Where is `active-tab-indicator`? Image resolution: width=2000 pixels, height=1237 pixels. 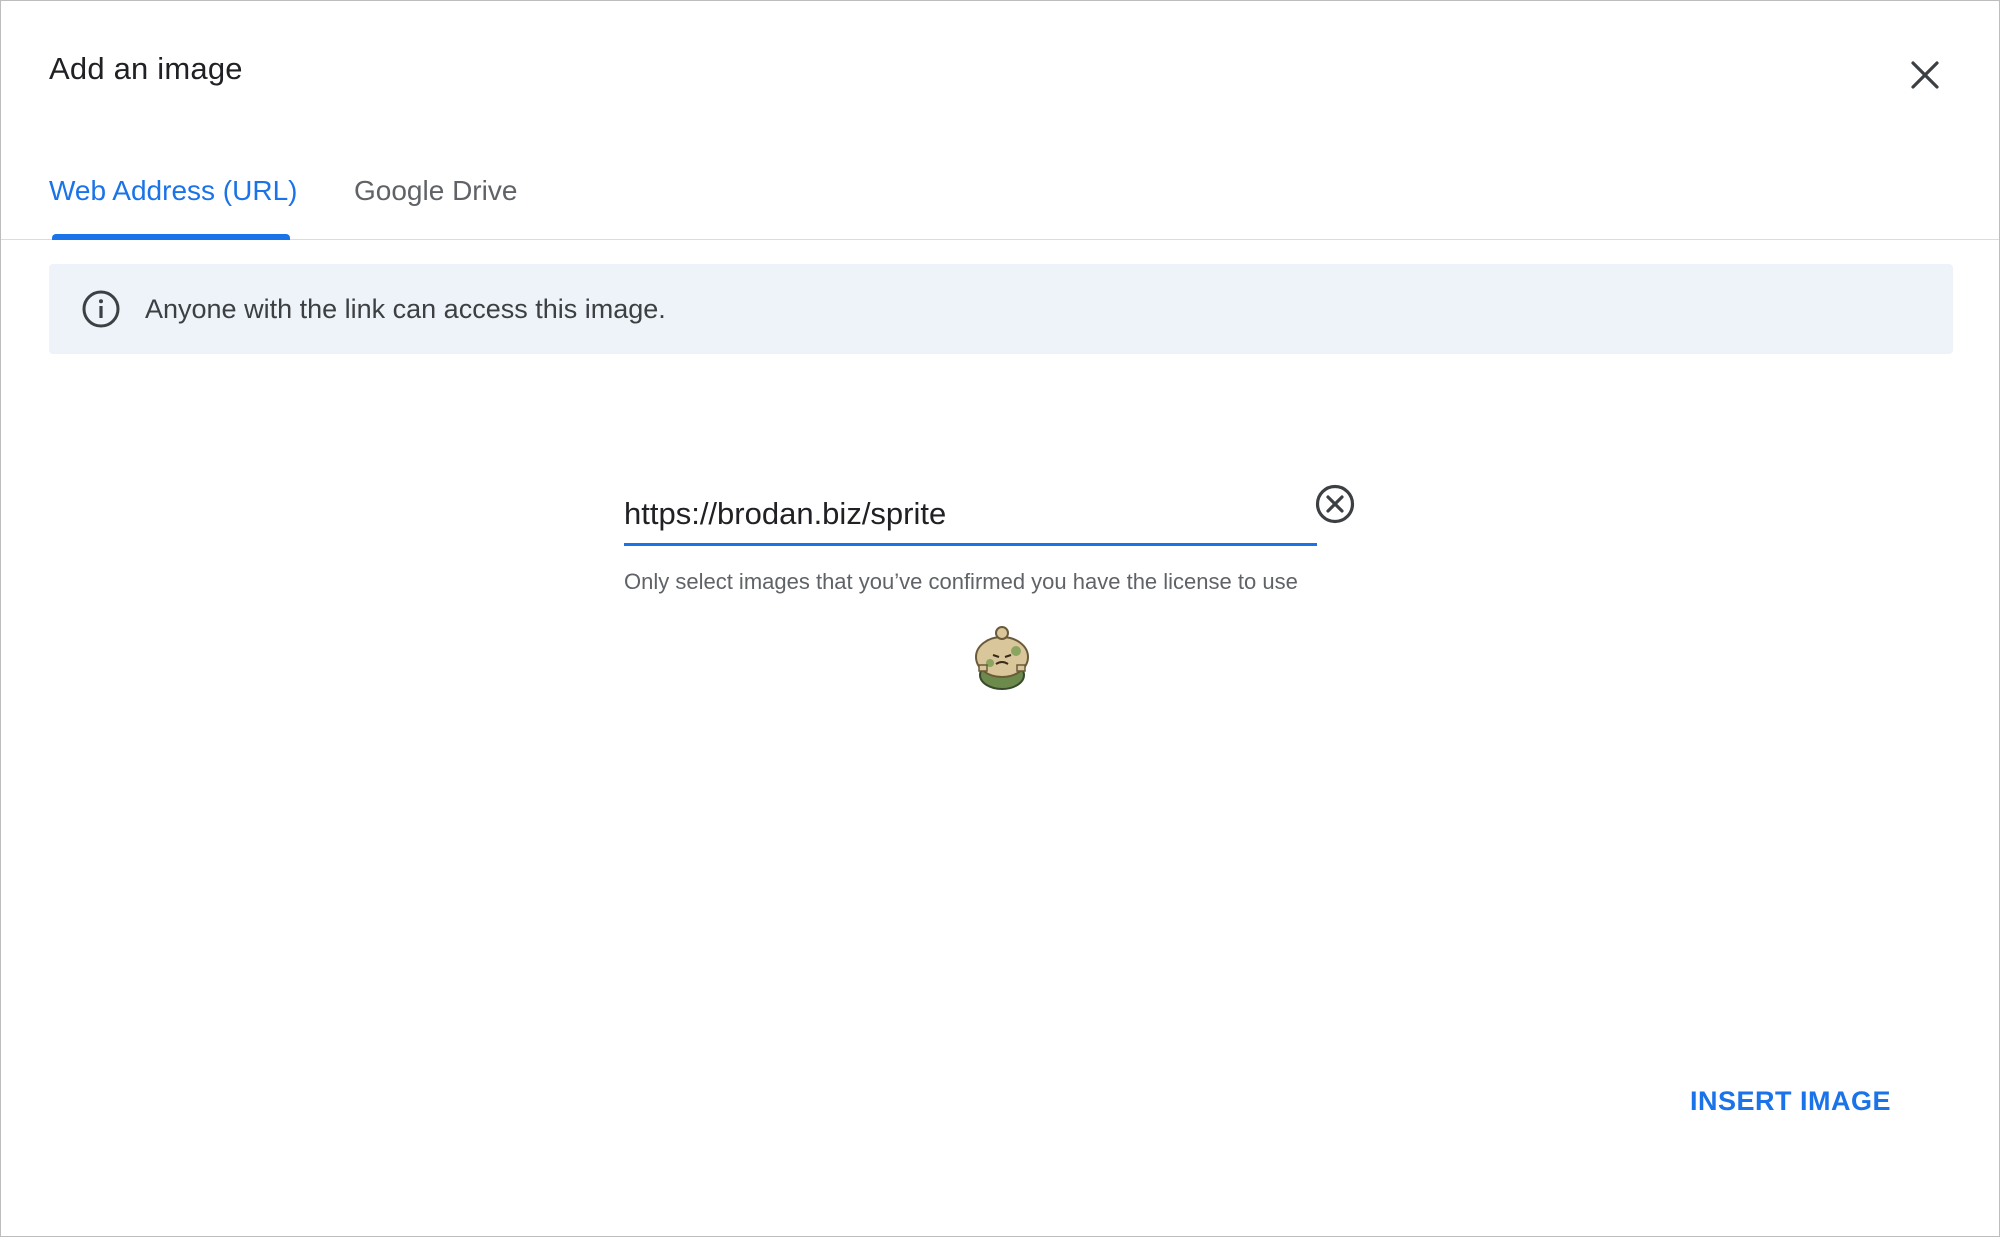 active-tab-indicator is located at coordinates (171, 237).